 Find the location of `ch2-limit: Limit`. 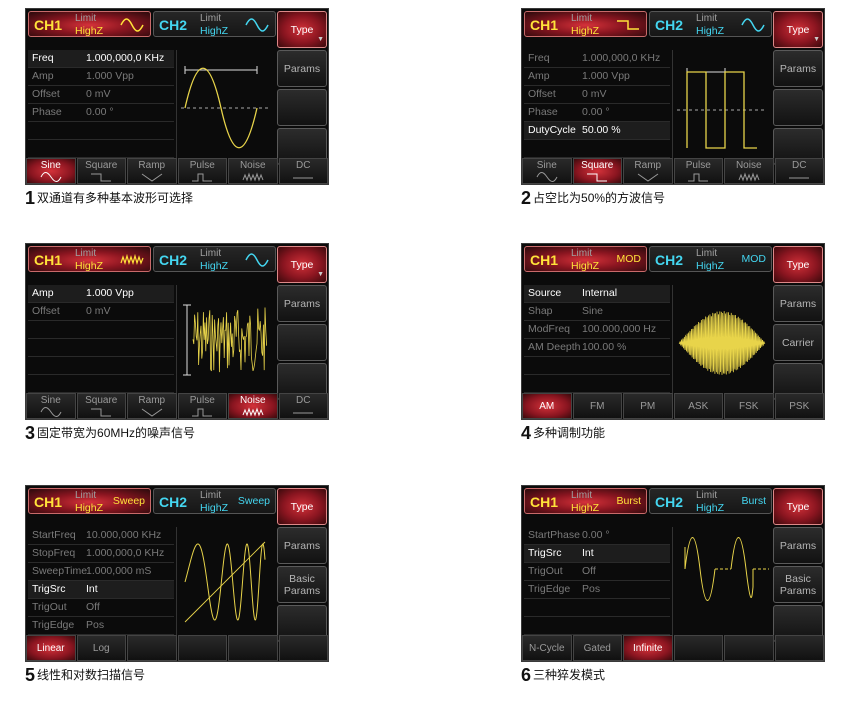

ch2-limit: Limit is located at coordinates (707, 18).